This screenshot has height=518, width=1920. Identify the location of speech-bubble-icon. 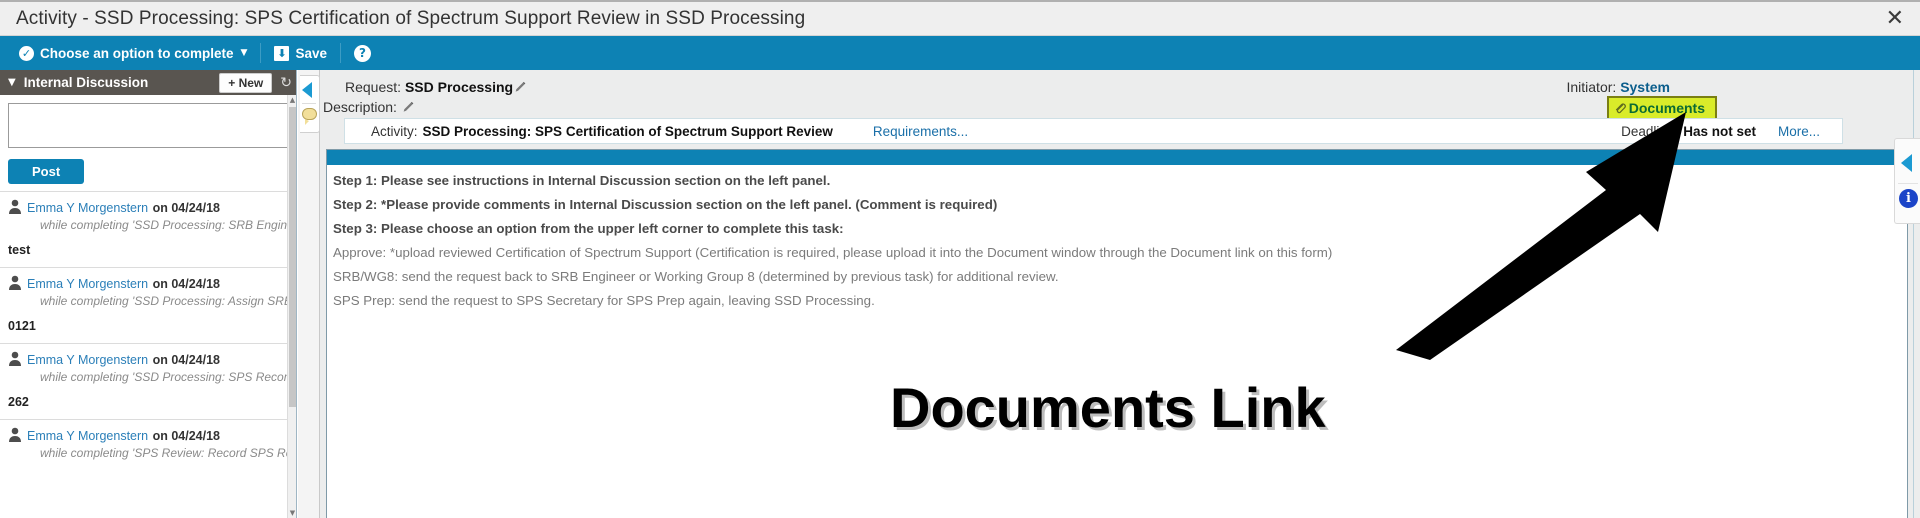
(309, 116).